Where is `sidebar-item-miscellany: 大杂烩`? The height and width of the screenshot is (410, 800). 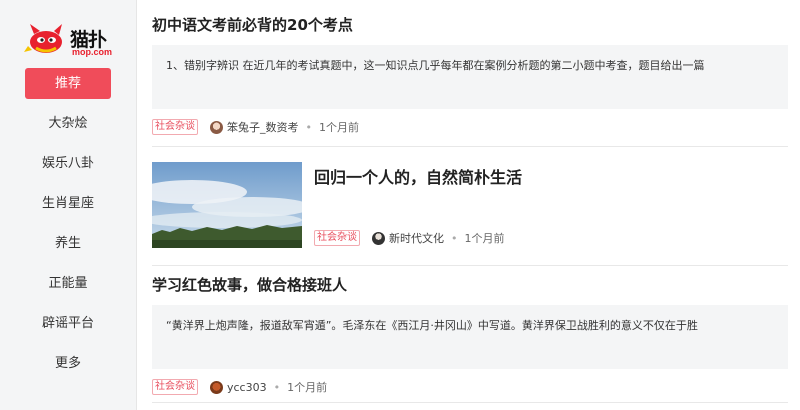 sidebar-item-miscellany: 大杂烩 is located at coordinates (68, 123).